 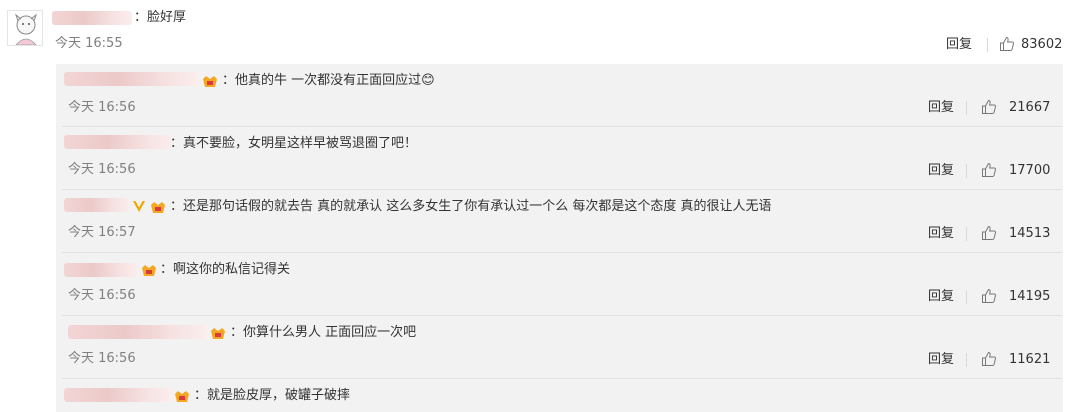 I want to click on reply-text: ：你算什么男人 正面回应一次吧, so click(x=323, y=332).